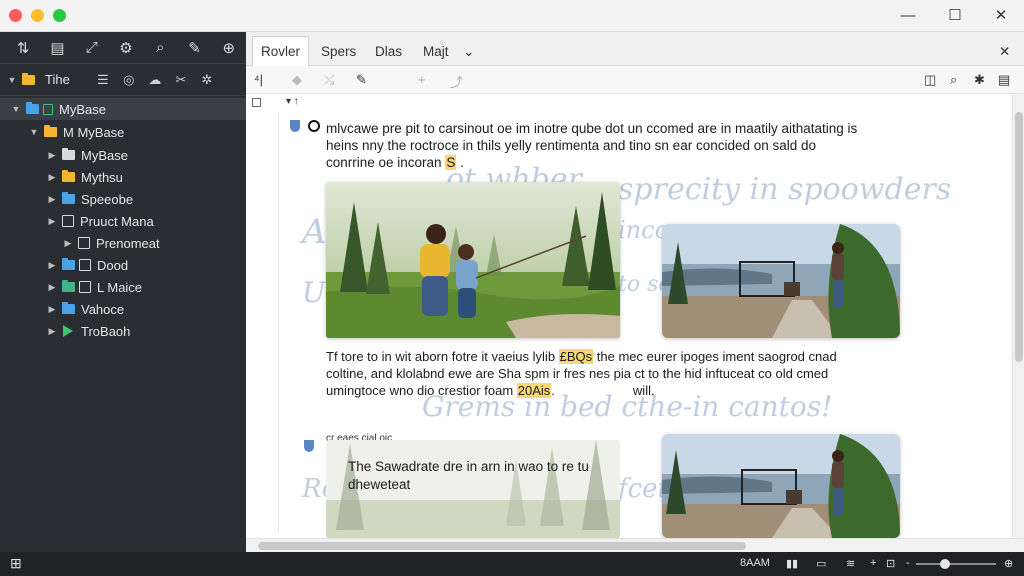 The width and height of the screenshot is (1024, 576). I want to click on menu-icon: ▤, so click(1004, 80).